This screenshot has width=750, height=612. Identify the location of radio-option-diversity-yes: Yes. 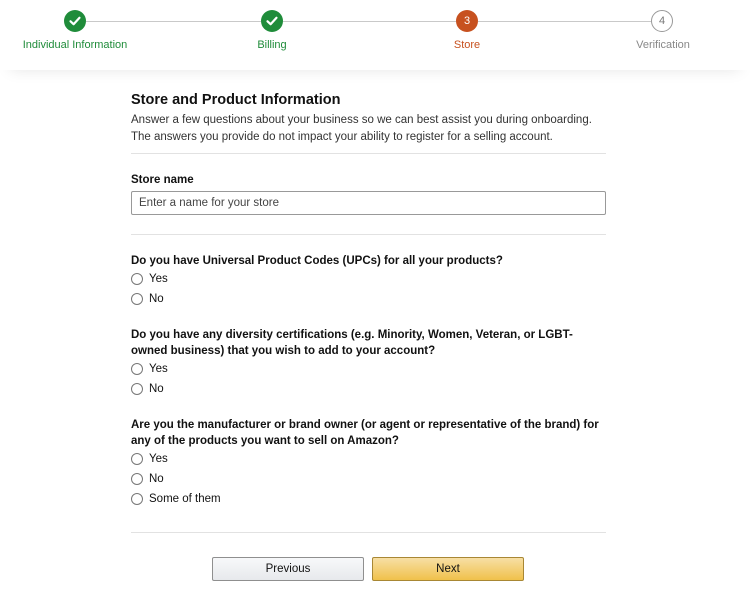
(368, 369).